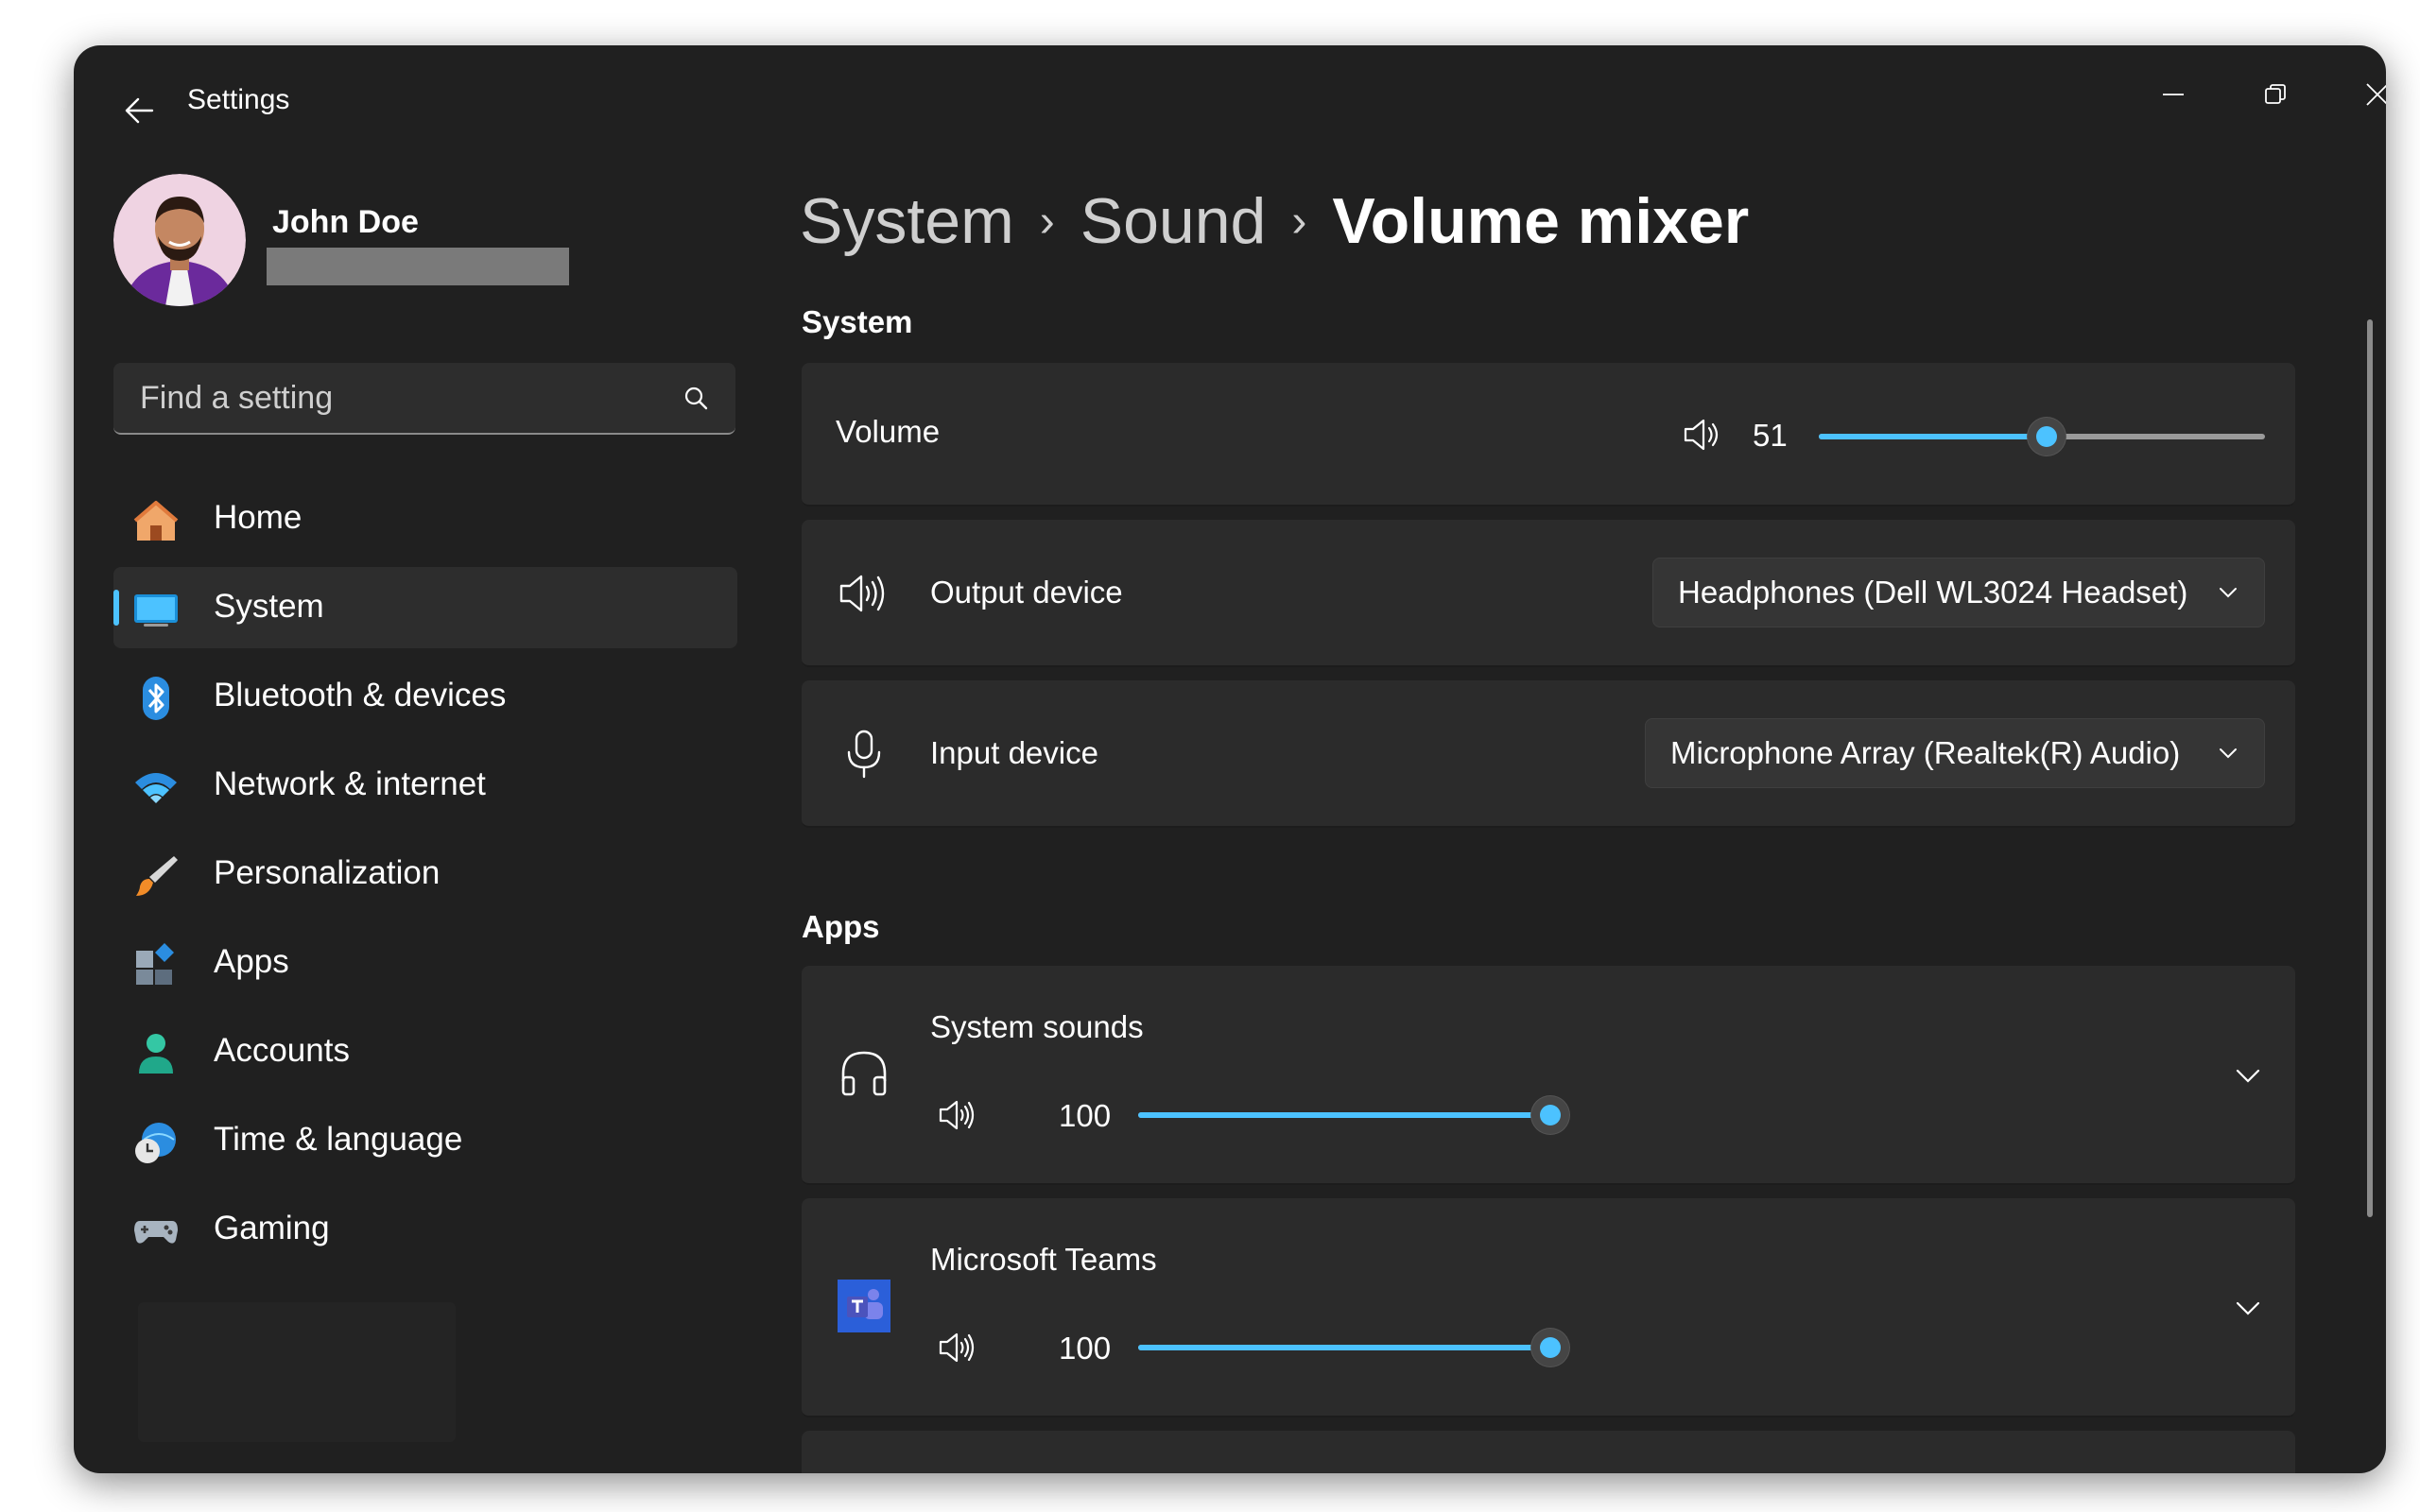  I want to click on user-name: John Doe, so click(345, 222).